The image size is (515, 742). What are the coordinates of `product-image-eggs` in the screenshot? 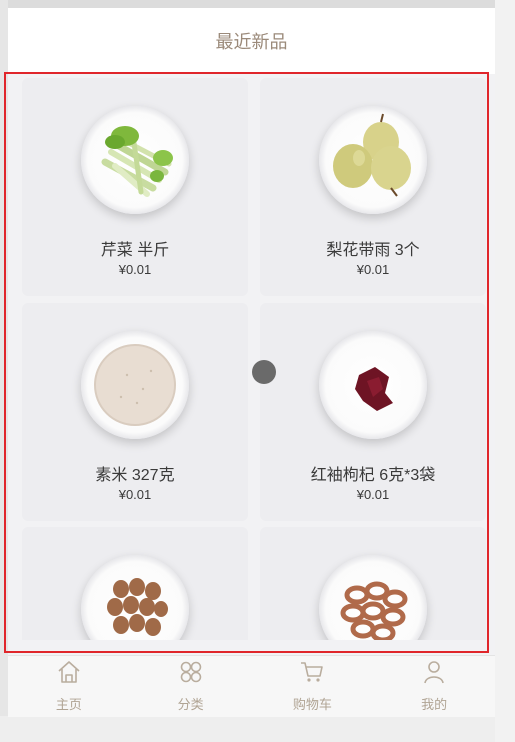 It's located at (135, 597).